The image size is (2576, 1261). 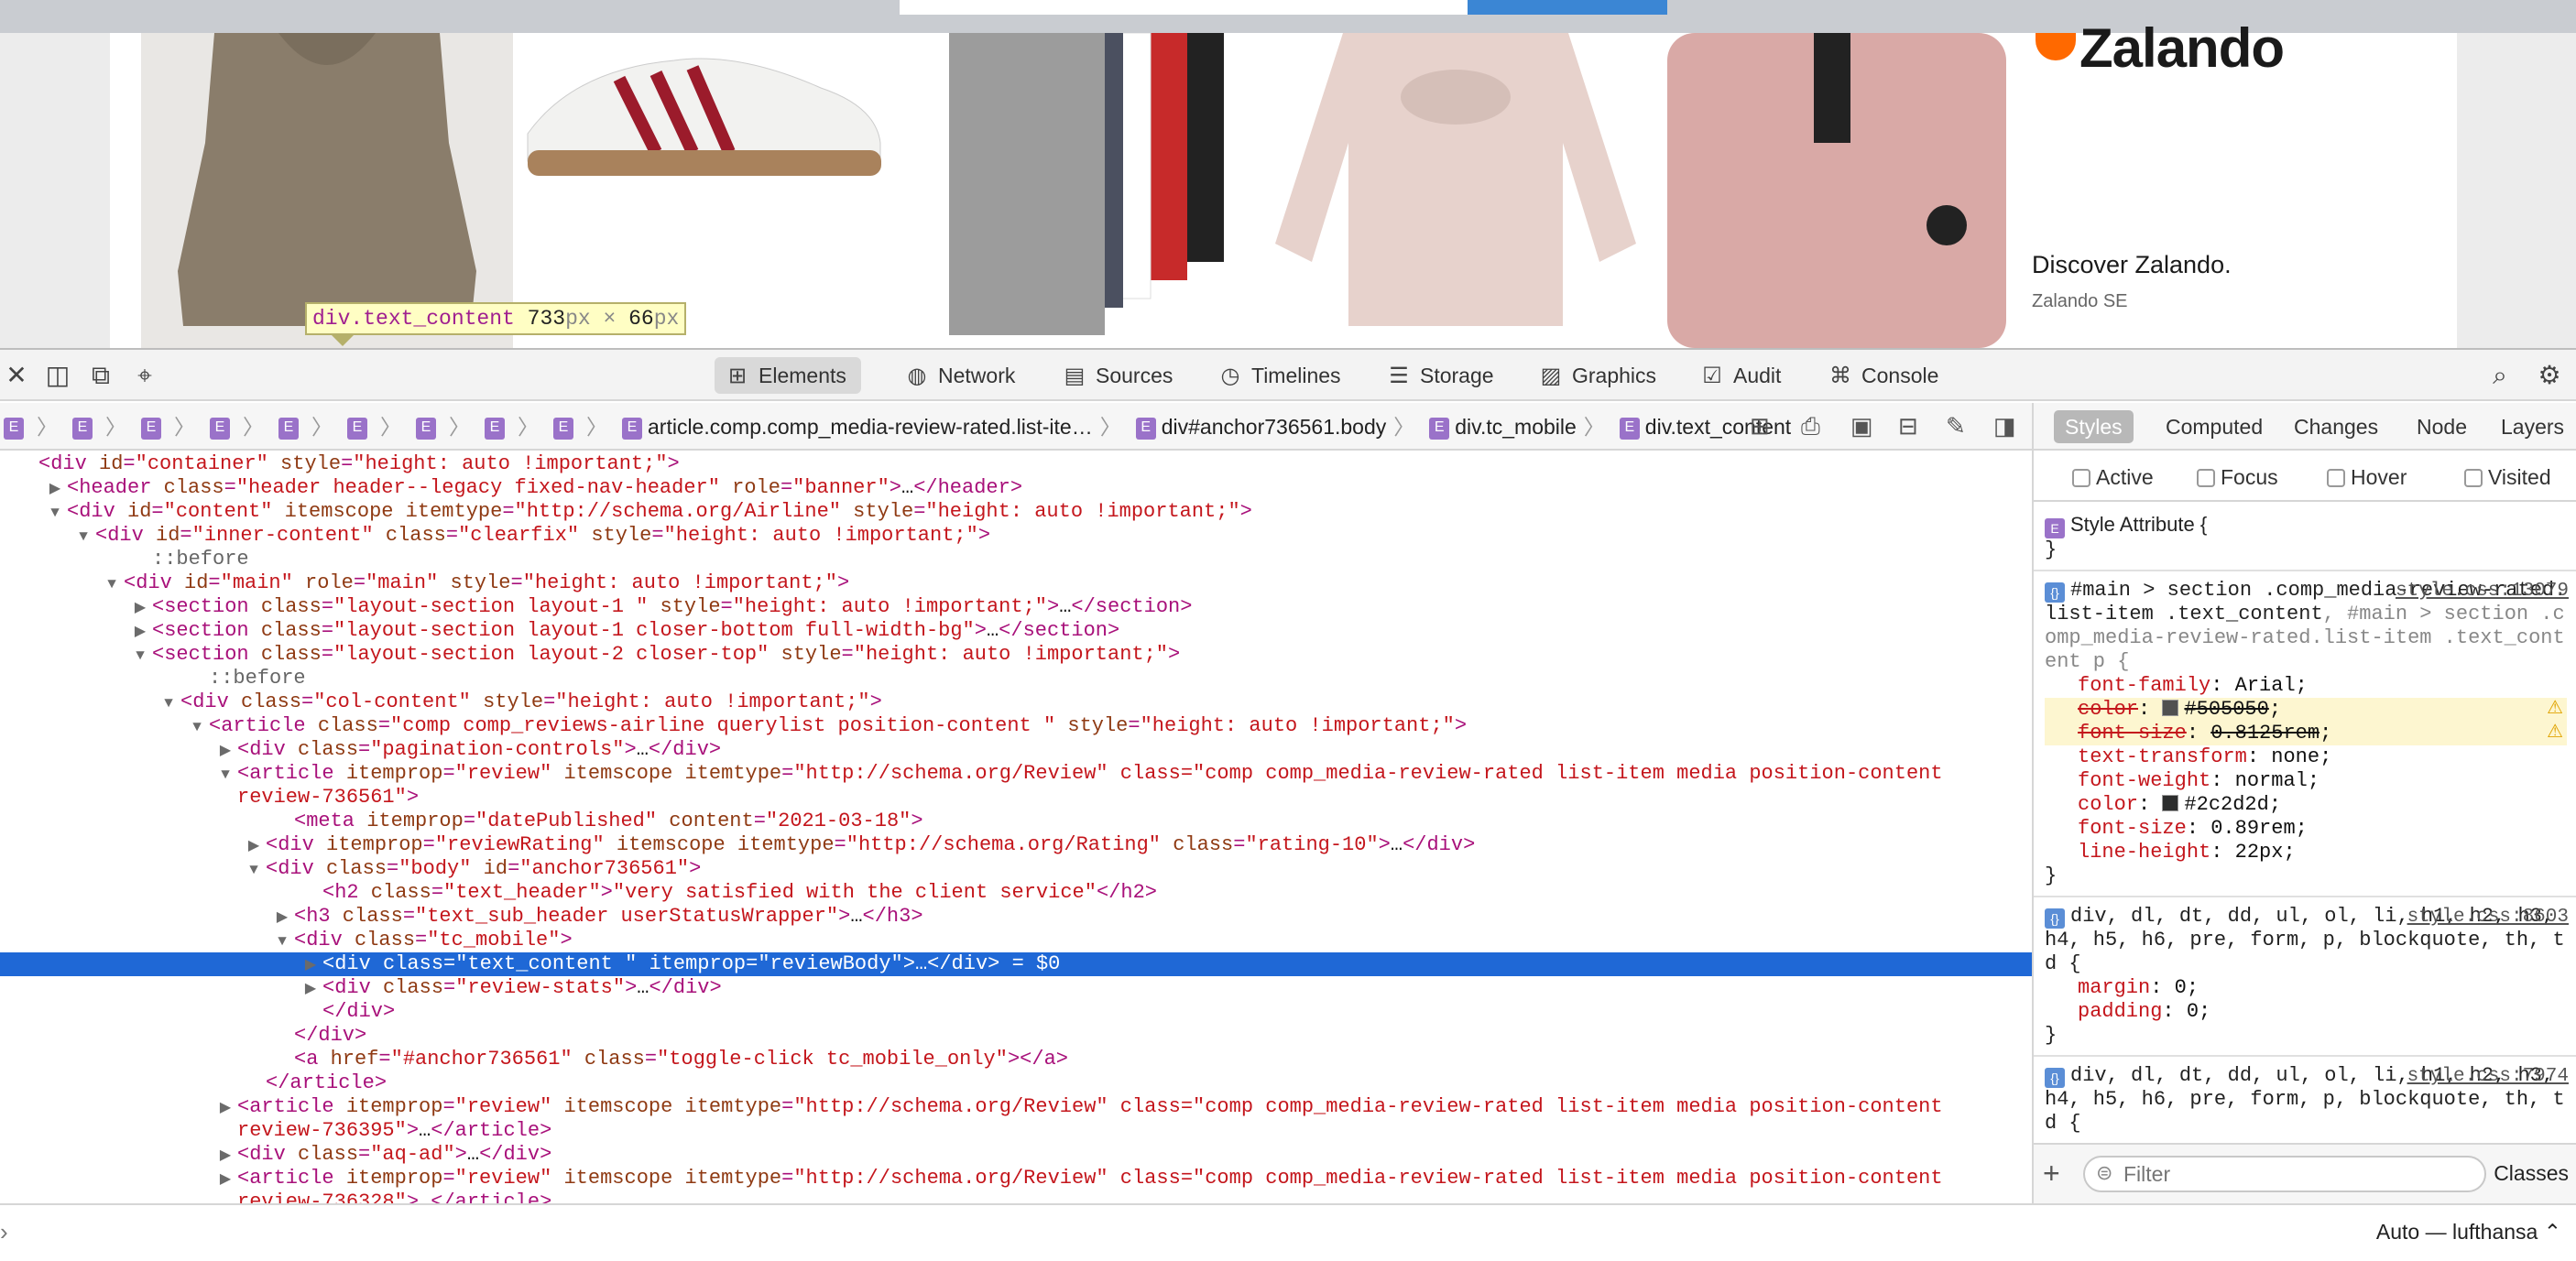 I want to click on undock-window-icon: ⧉, so click(x=101, y=375).